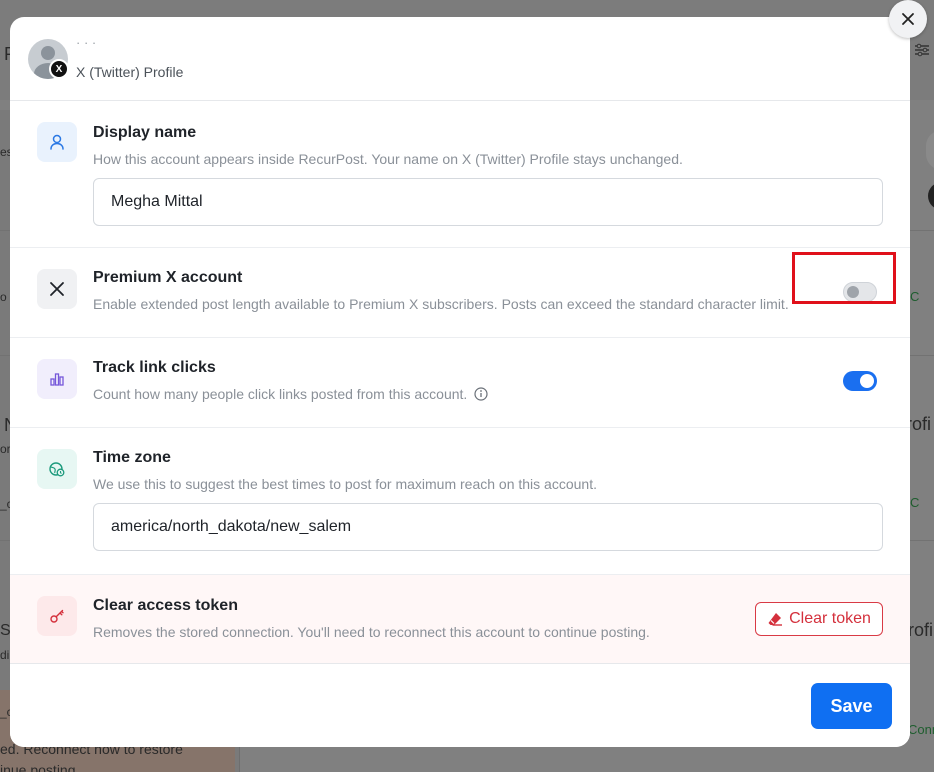  I want to click on filter-icon, so click(922, 50).